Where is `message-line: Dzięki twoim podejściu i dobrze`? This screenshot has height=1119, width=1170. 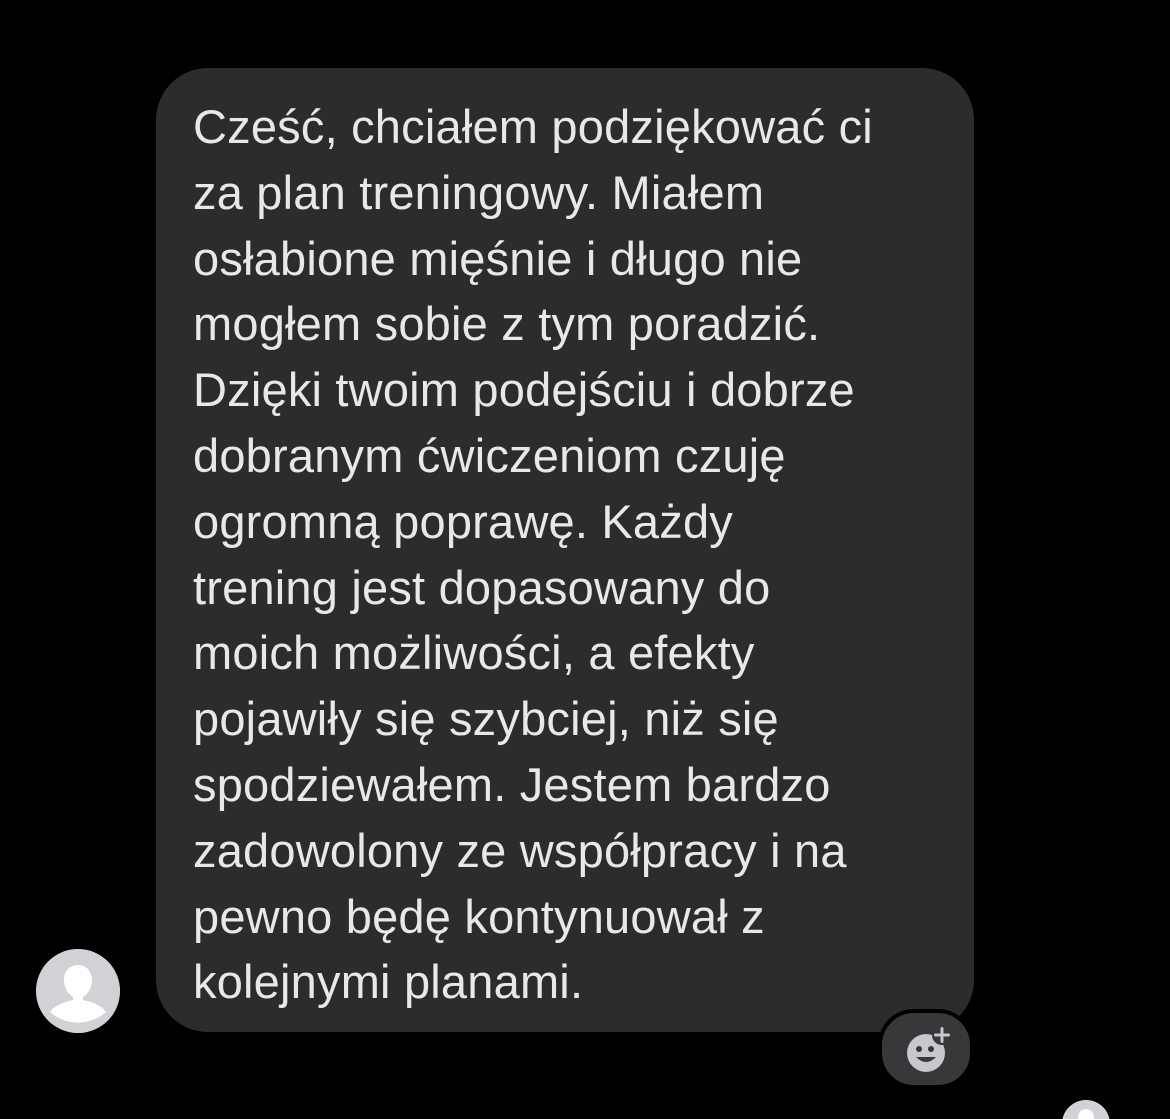 message-line: Dzięki twoim podejściu i dobrze is located at coordinates (524, 390).